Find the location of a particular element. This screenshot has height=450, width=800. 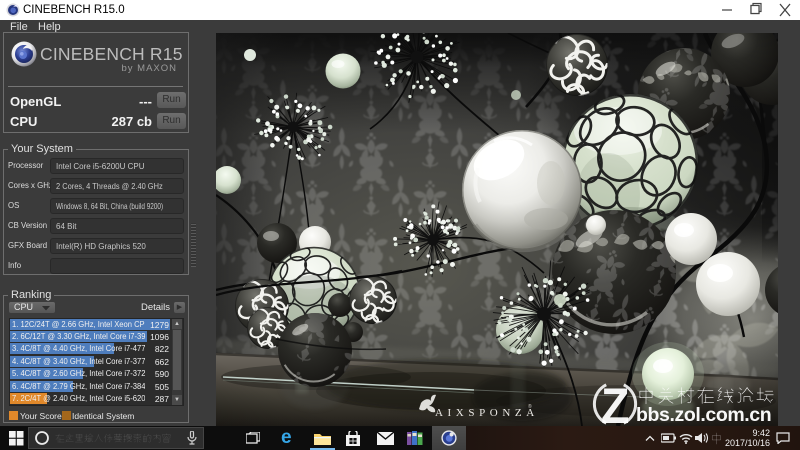

svg-text: Z is located at coordinates (615, 402).